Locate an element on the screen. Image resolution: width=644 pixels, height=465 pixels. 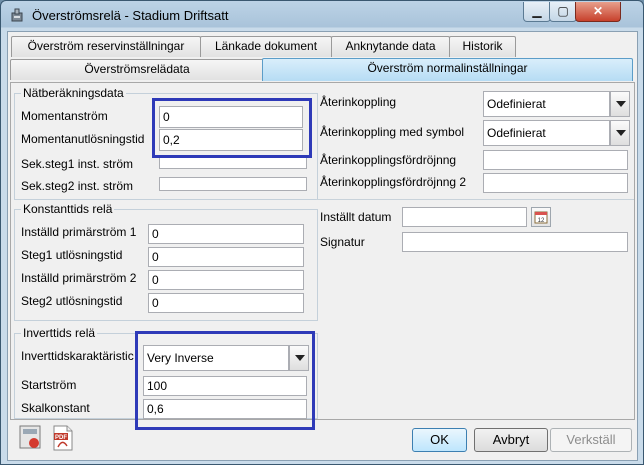
label-signatur: Signatur is located at coordinates (342, 242).